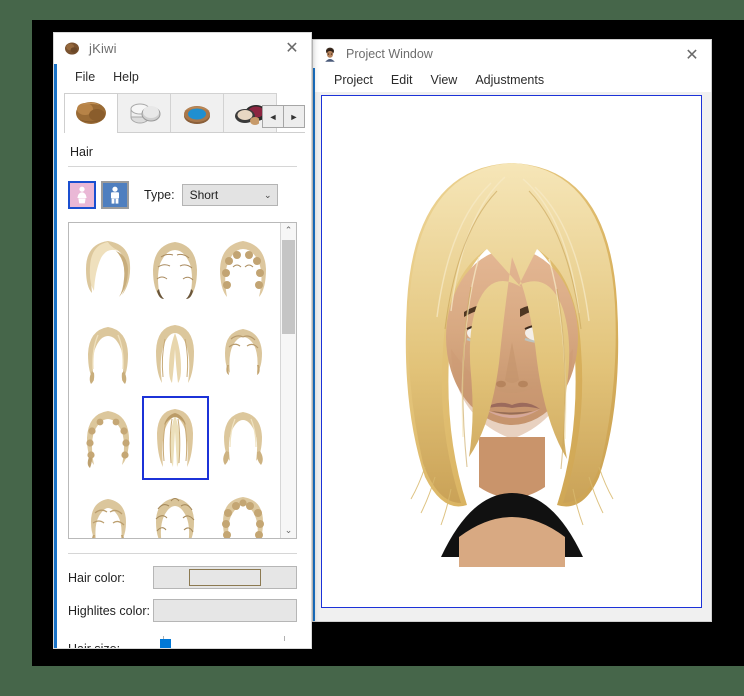 This screenshot has width=744, height=696. I want to click on scroll-up-button: ⌃, so click(288, 230).